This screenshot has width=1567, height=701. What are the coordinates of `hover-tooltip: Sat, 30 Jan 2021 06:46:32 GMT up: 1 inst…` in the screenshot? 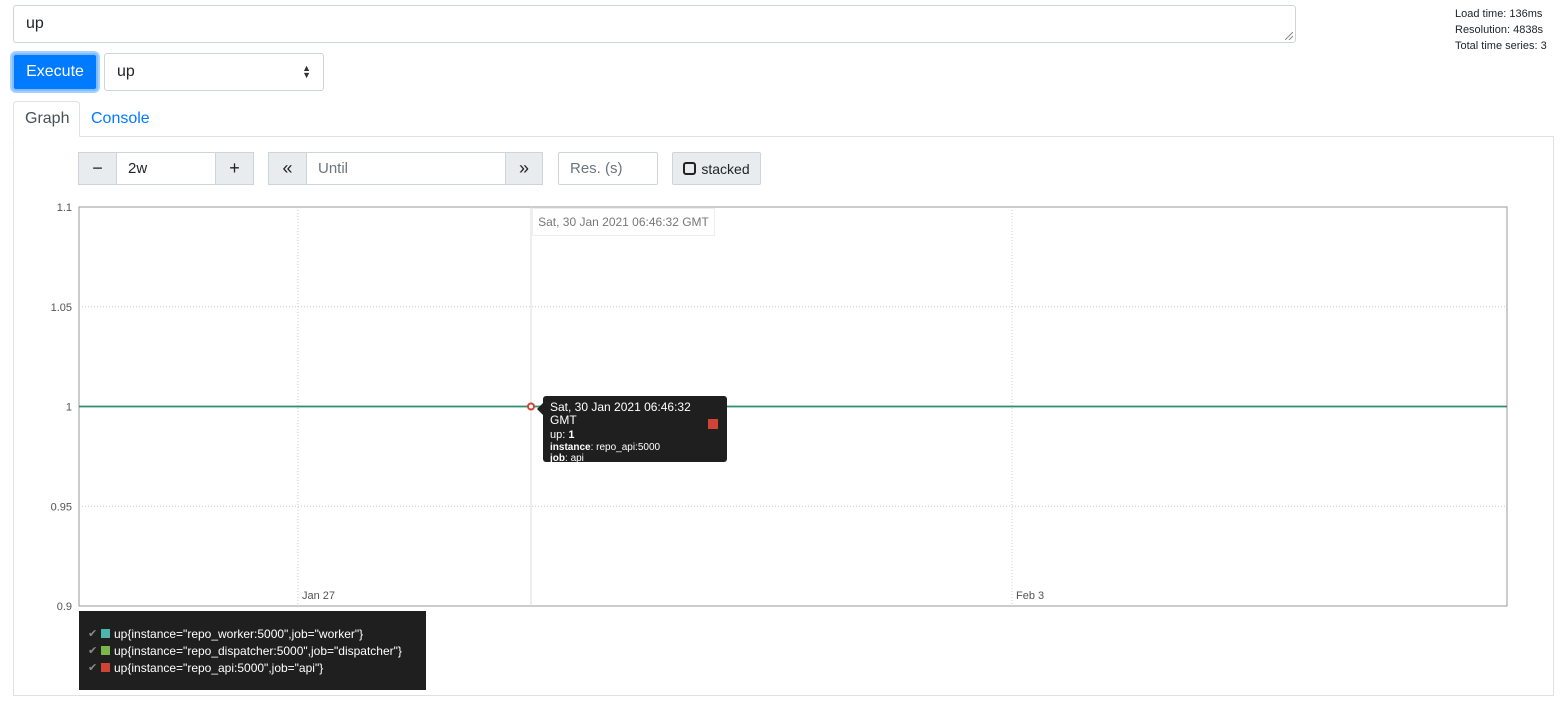 It's located at (632, 430).